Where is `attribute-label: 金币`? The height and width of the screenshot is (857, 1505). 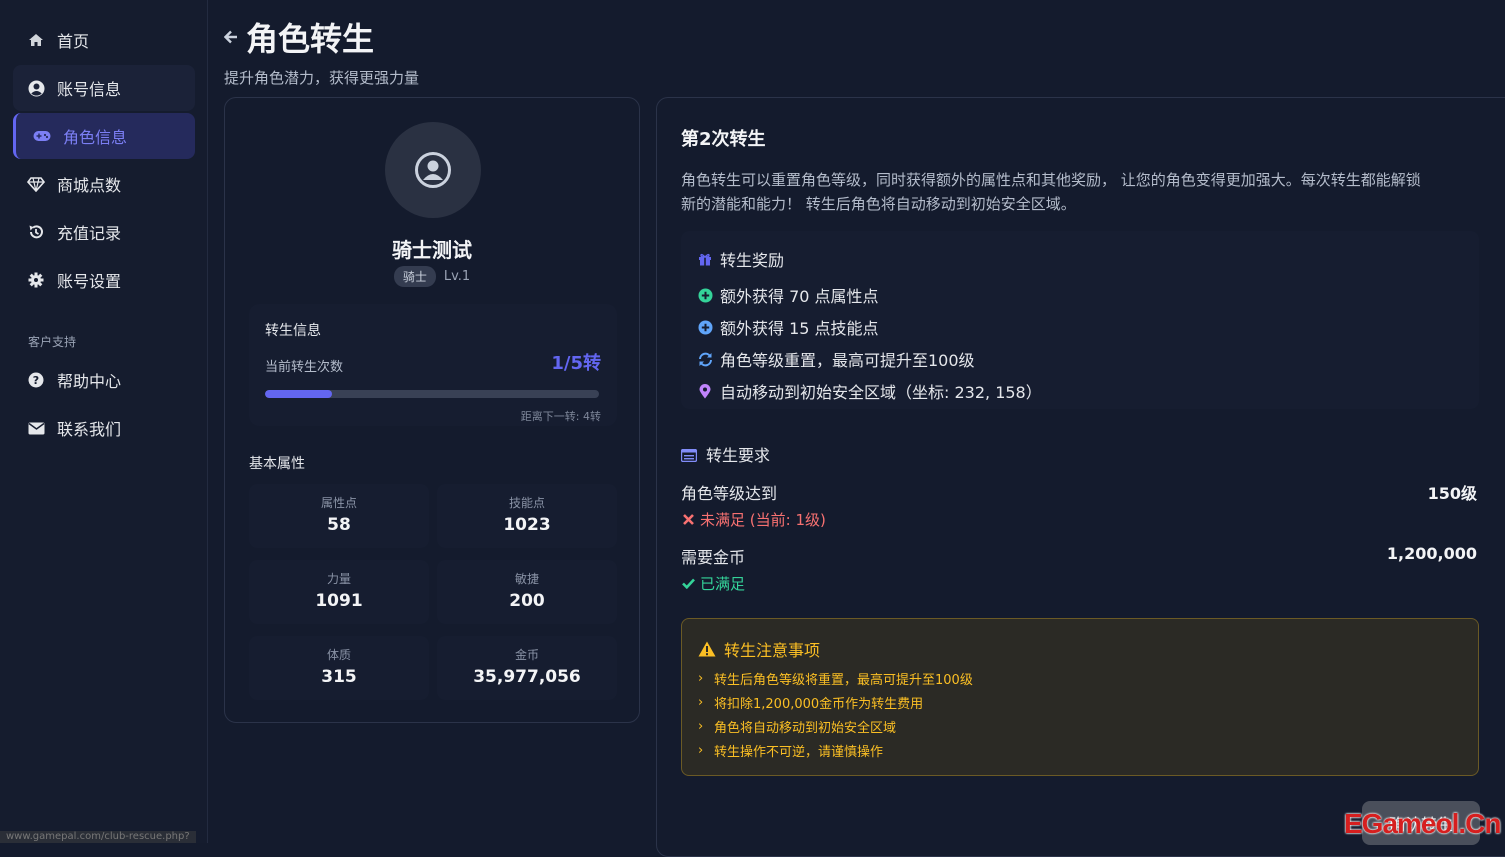
attribute-label: 金币 is located at coordinates (526, 655).